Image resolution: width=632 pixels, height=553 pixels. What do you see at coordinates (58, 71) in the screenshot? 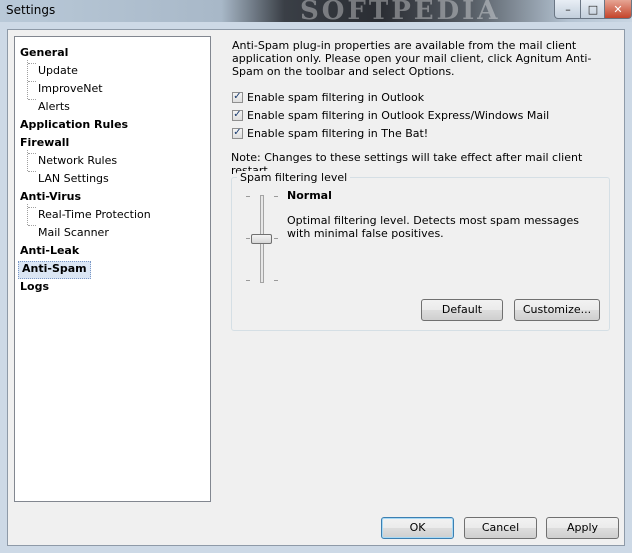
I see `tree-item-update: Update` at bounding box center [58, 71].